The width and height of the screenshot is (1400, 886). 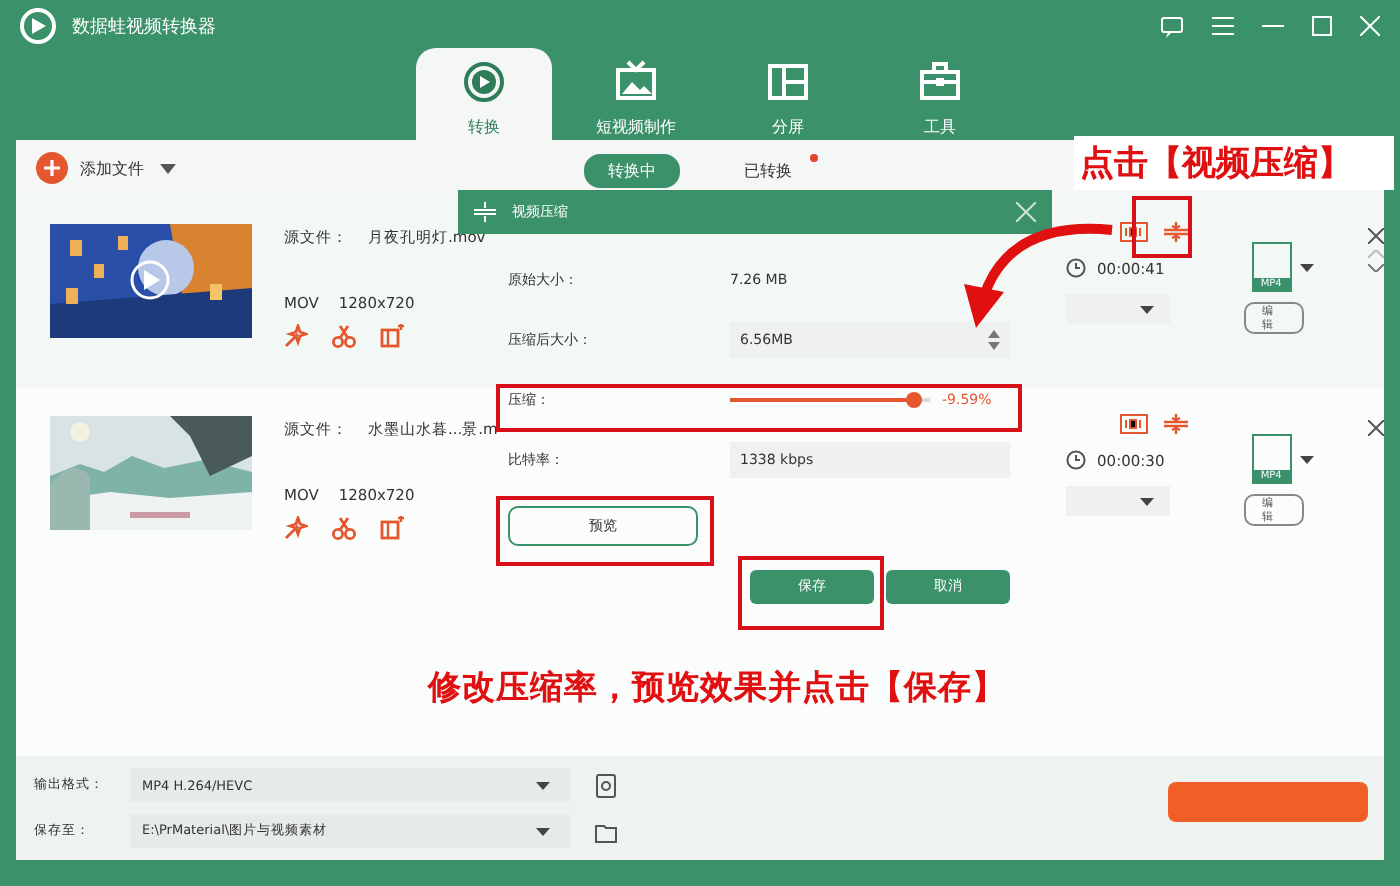 What do you see at coordinates (717, 688) in the screenshot?
I see `callout-text: 修改压缩率，预览效果并点击【保存】` at bounding box center [717, 688].